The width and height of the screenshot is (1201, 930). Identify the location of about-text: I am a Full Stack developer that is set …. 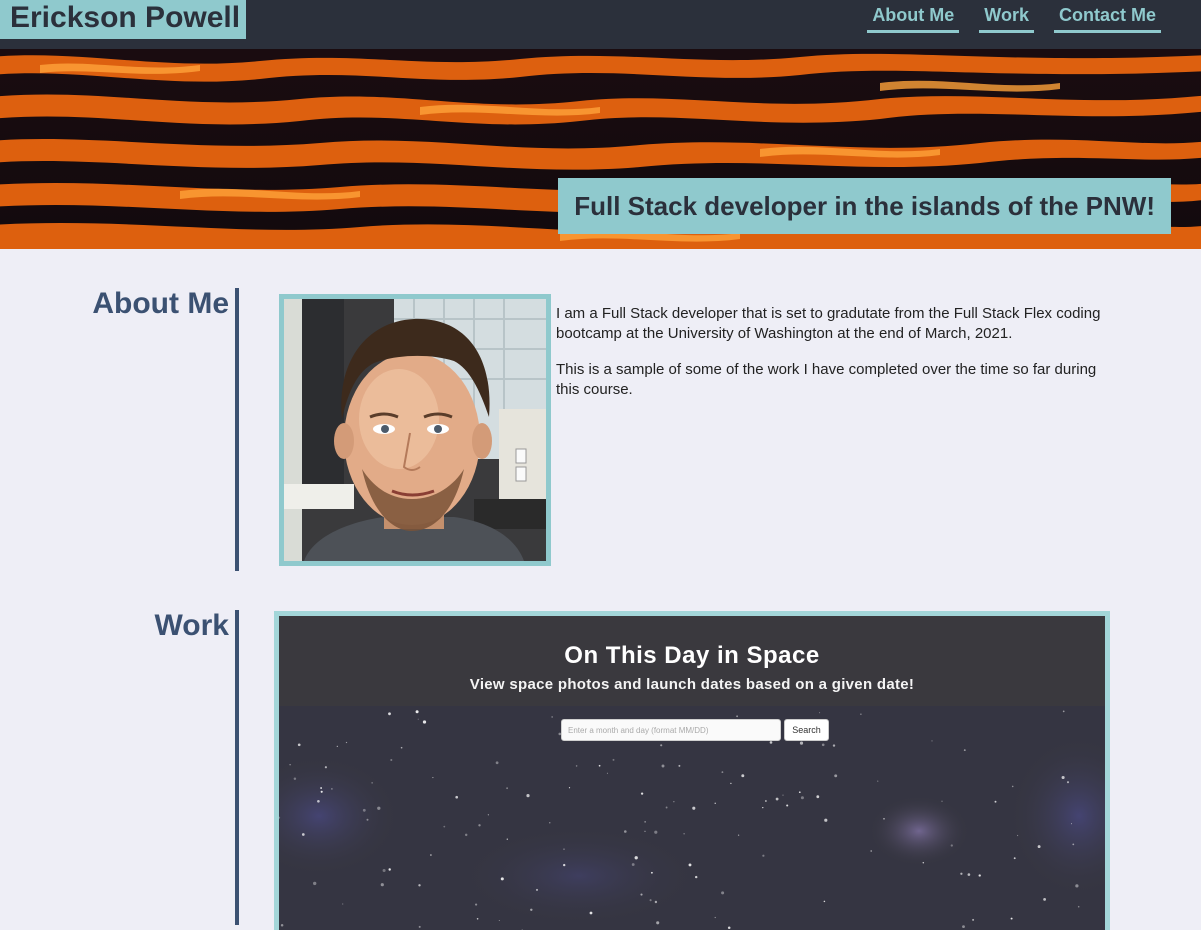
(828, 360).